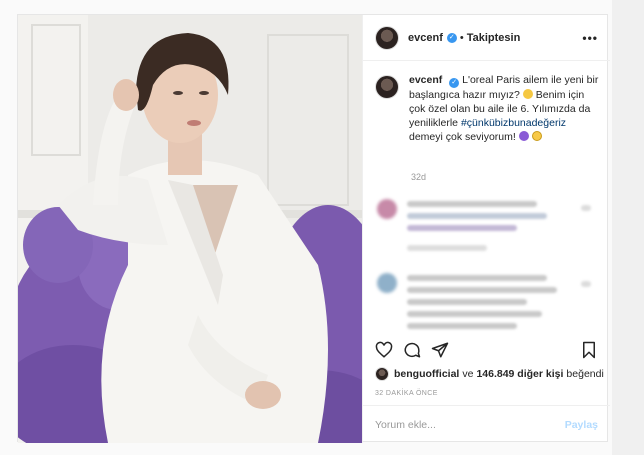 This screenshot has width=644, height=455. What do you see at coordinates (536, 136) in the screenshot?
I see `smile-emoji-icon` at bounding box center [536, 136].